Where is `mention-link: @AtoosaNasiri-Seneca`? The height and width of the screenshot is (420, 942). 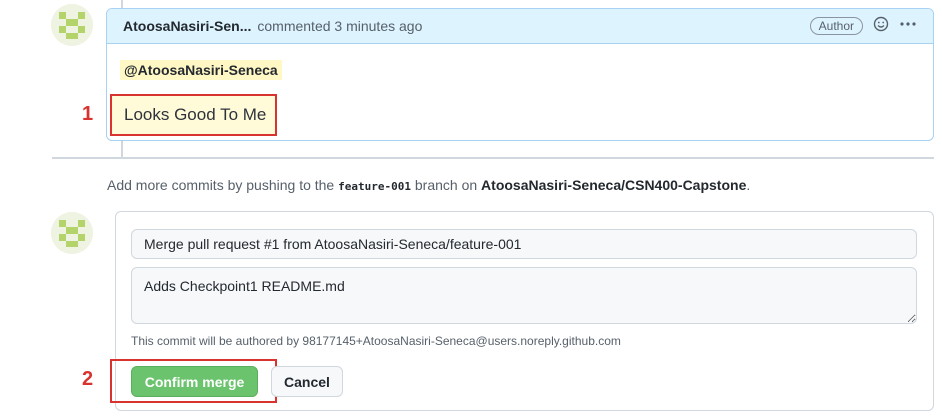 mention-link: @AtoosaNasiri-Seneca is located at coordinates (201, 70).